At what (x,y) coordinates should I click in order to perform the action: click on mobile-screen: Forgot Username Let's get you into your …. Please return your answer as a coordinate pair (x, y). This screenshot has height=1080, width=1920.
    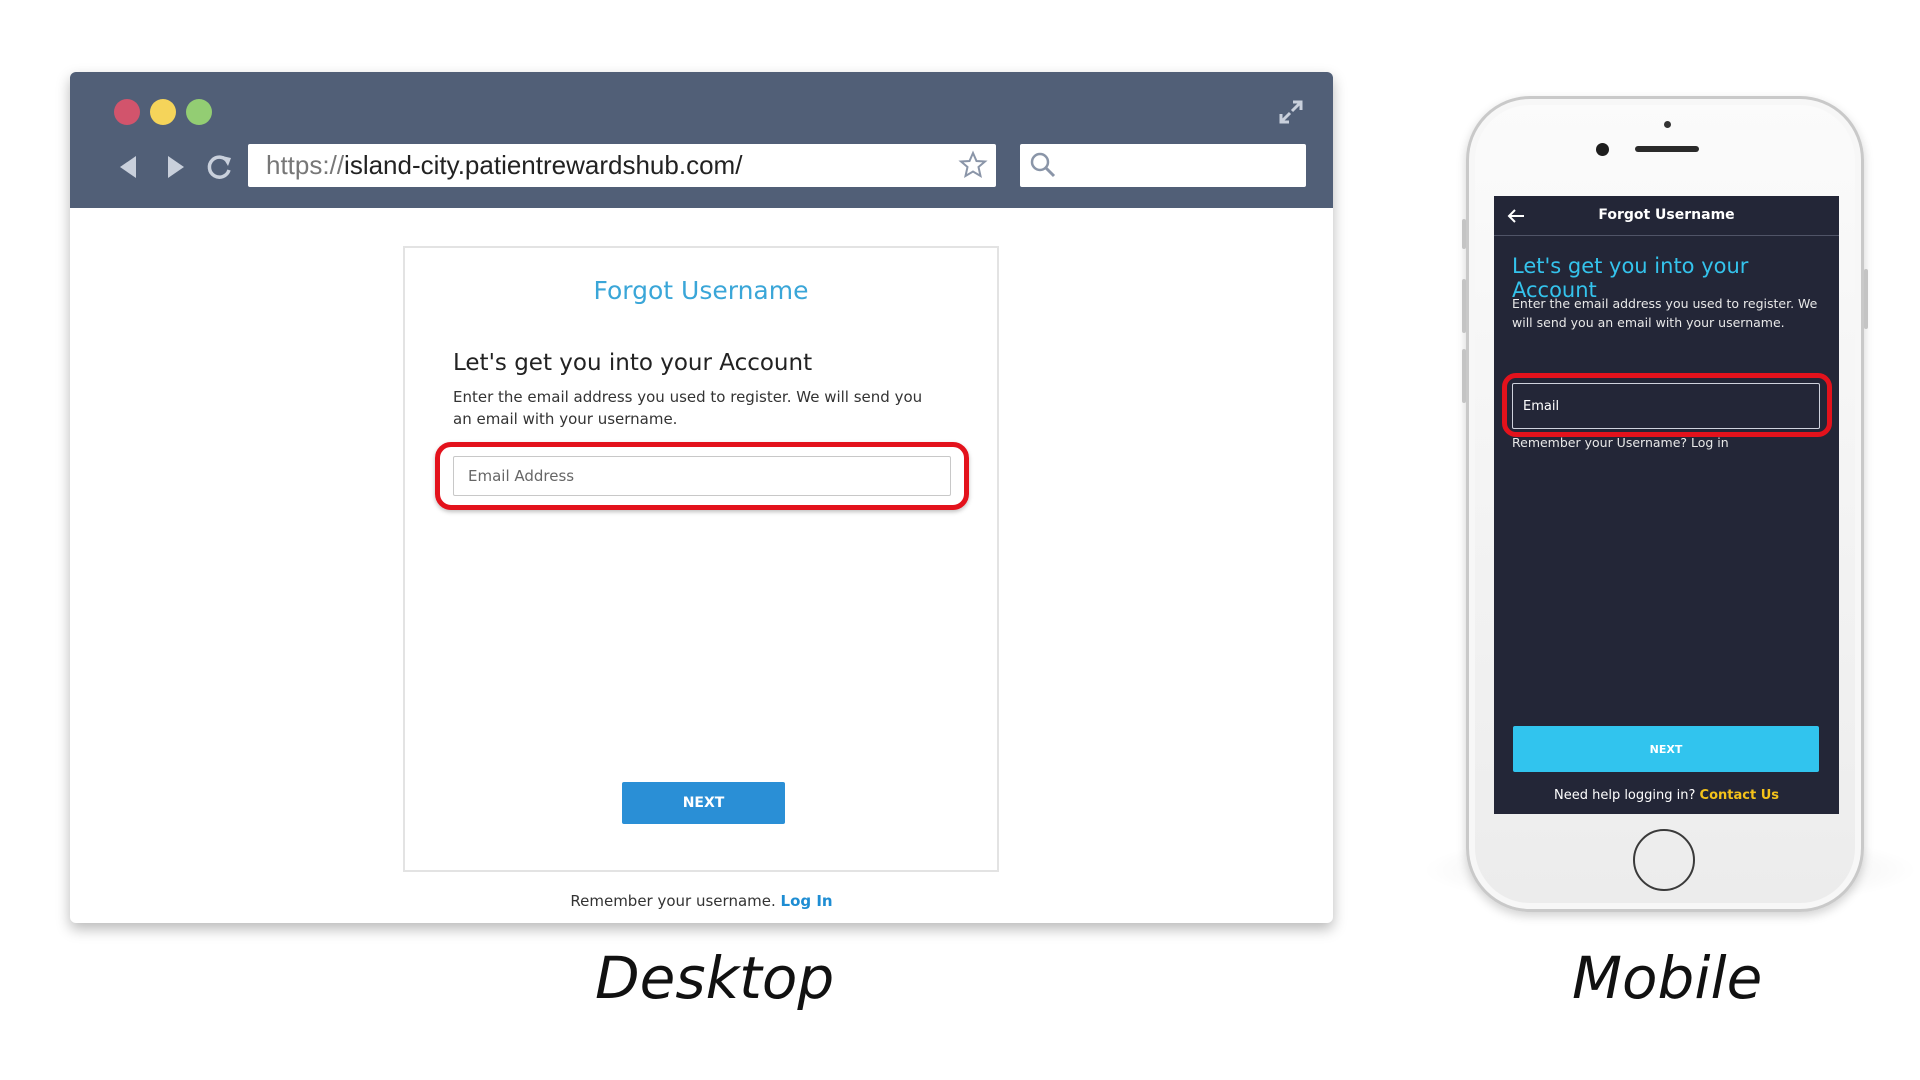
    Looking at the image, I should click on (1666, 505).